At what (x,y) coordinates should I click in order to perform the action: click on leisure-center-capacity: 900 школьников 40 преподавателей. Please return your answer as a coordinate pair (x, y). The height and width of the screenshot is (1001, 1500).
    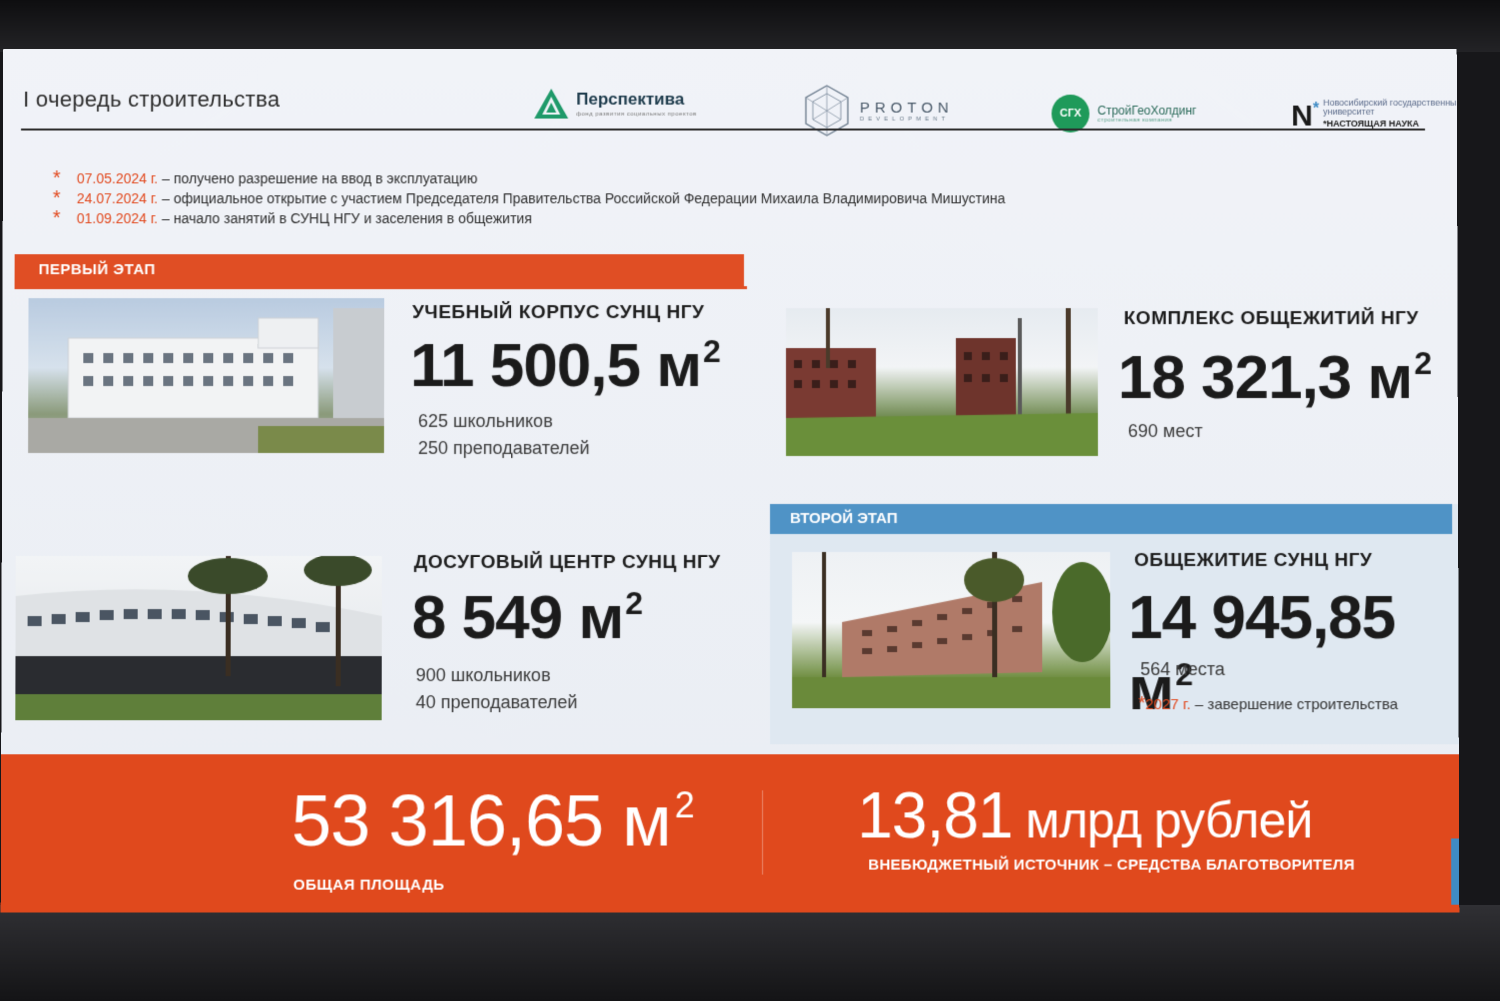
    Looking at the image, I should click on (497, 689).